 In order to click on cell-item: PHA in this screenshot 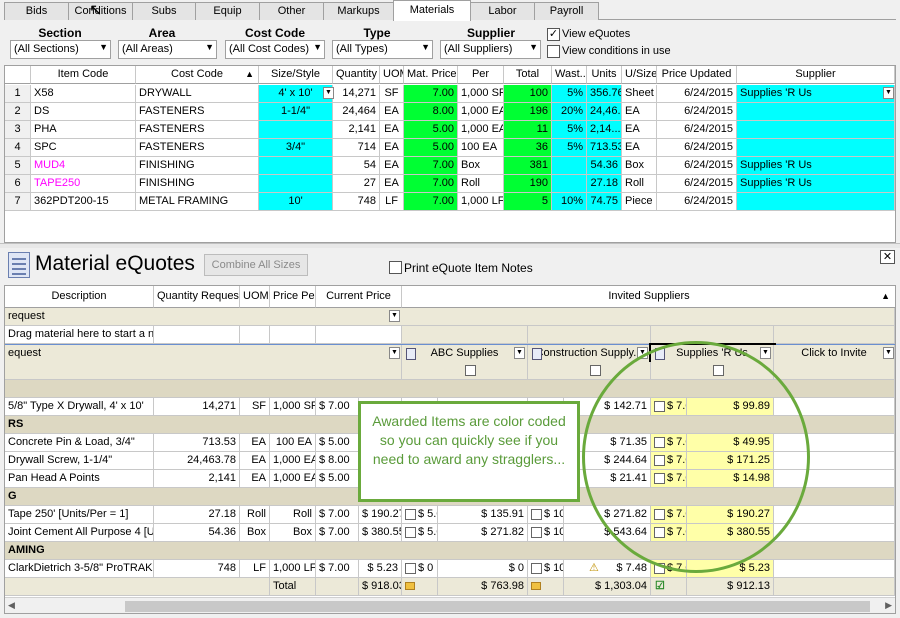, I will do `click(83, 130)`.